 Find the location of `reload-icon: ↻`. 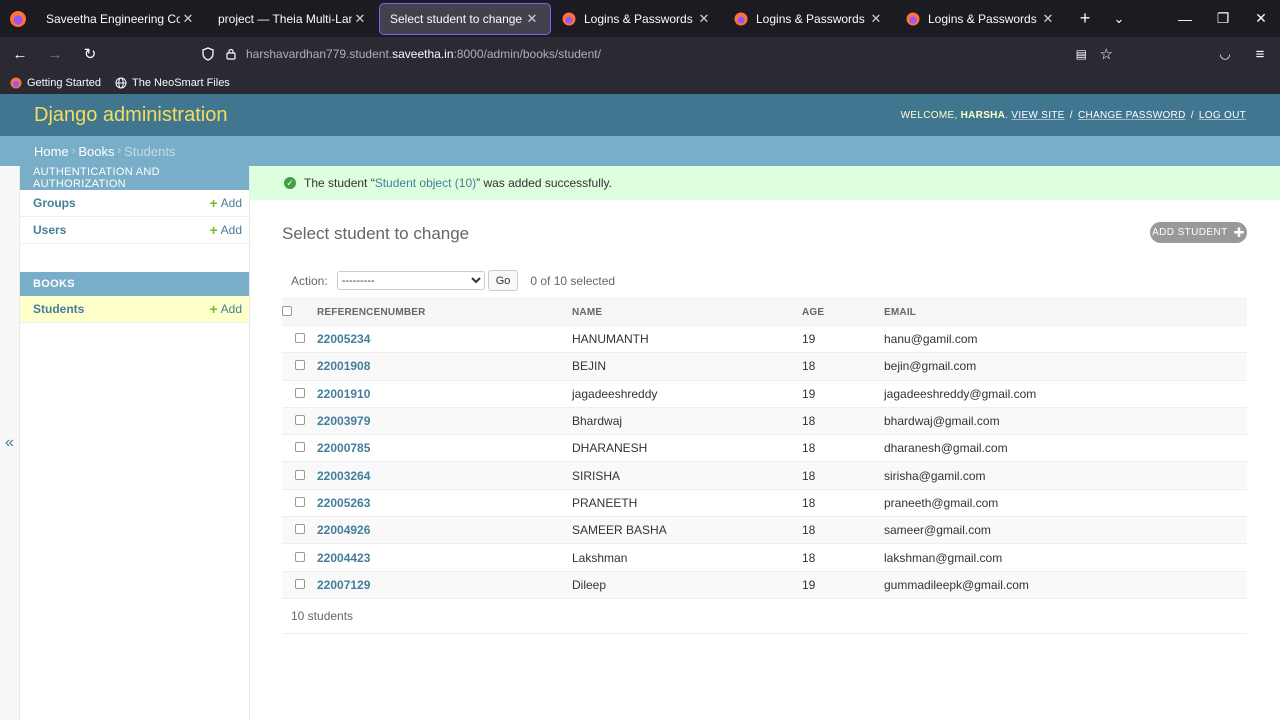

reload-icon: ↻ is located at coordinates (90, 54).